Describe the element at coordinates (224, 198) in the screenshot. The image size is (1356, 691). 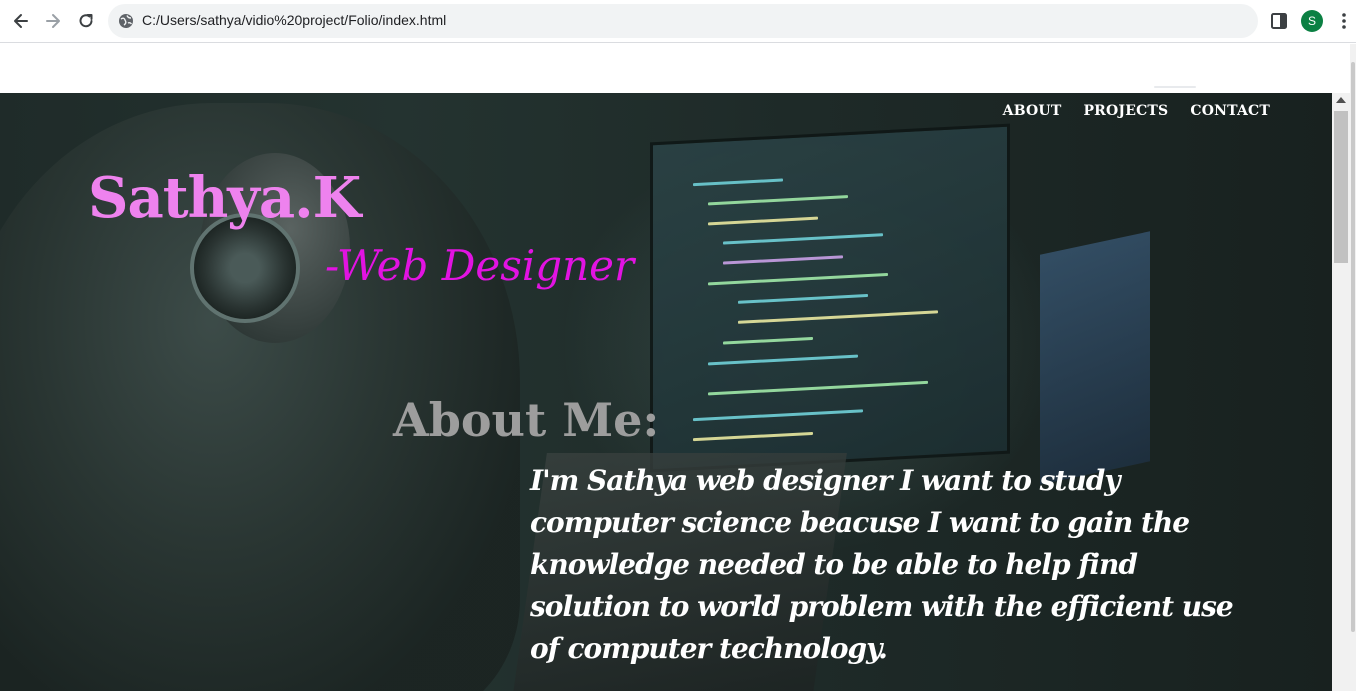
I see `hero-name: Sathya.K` at that location.